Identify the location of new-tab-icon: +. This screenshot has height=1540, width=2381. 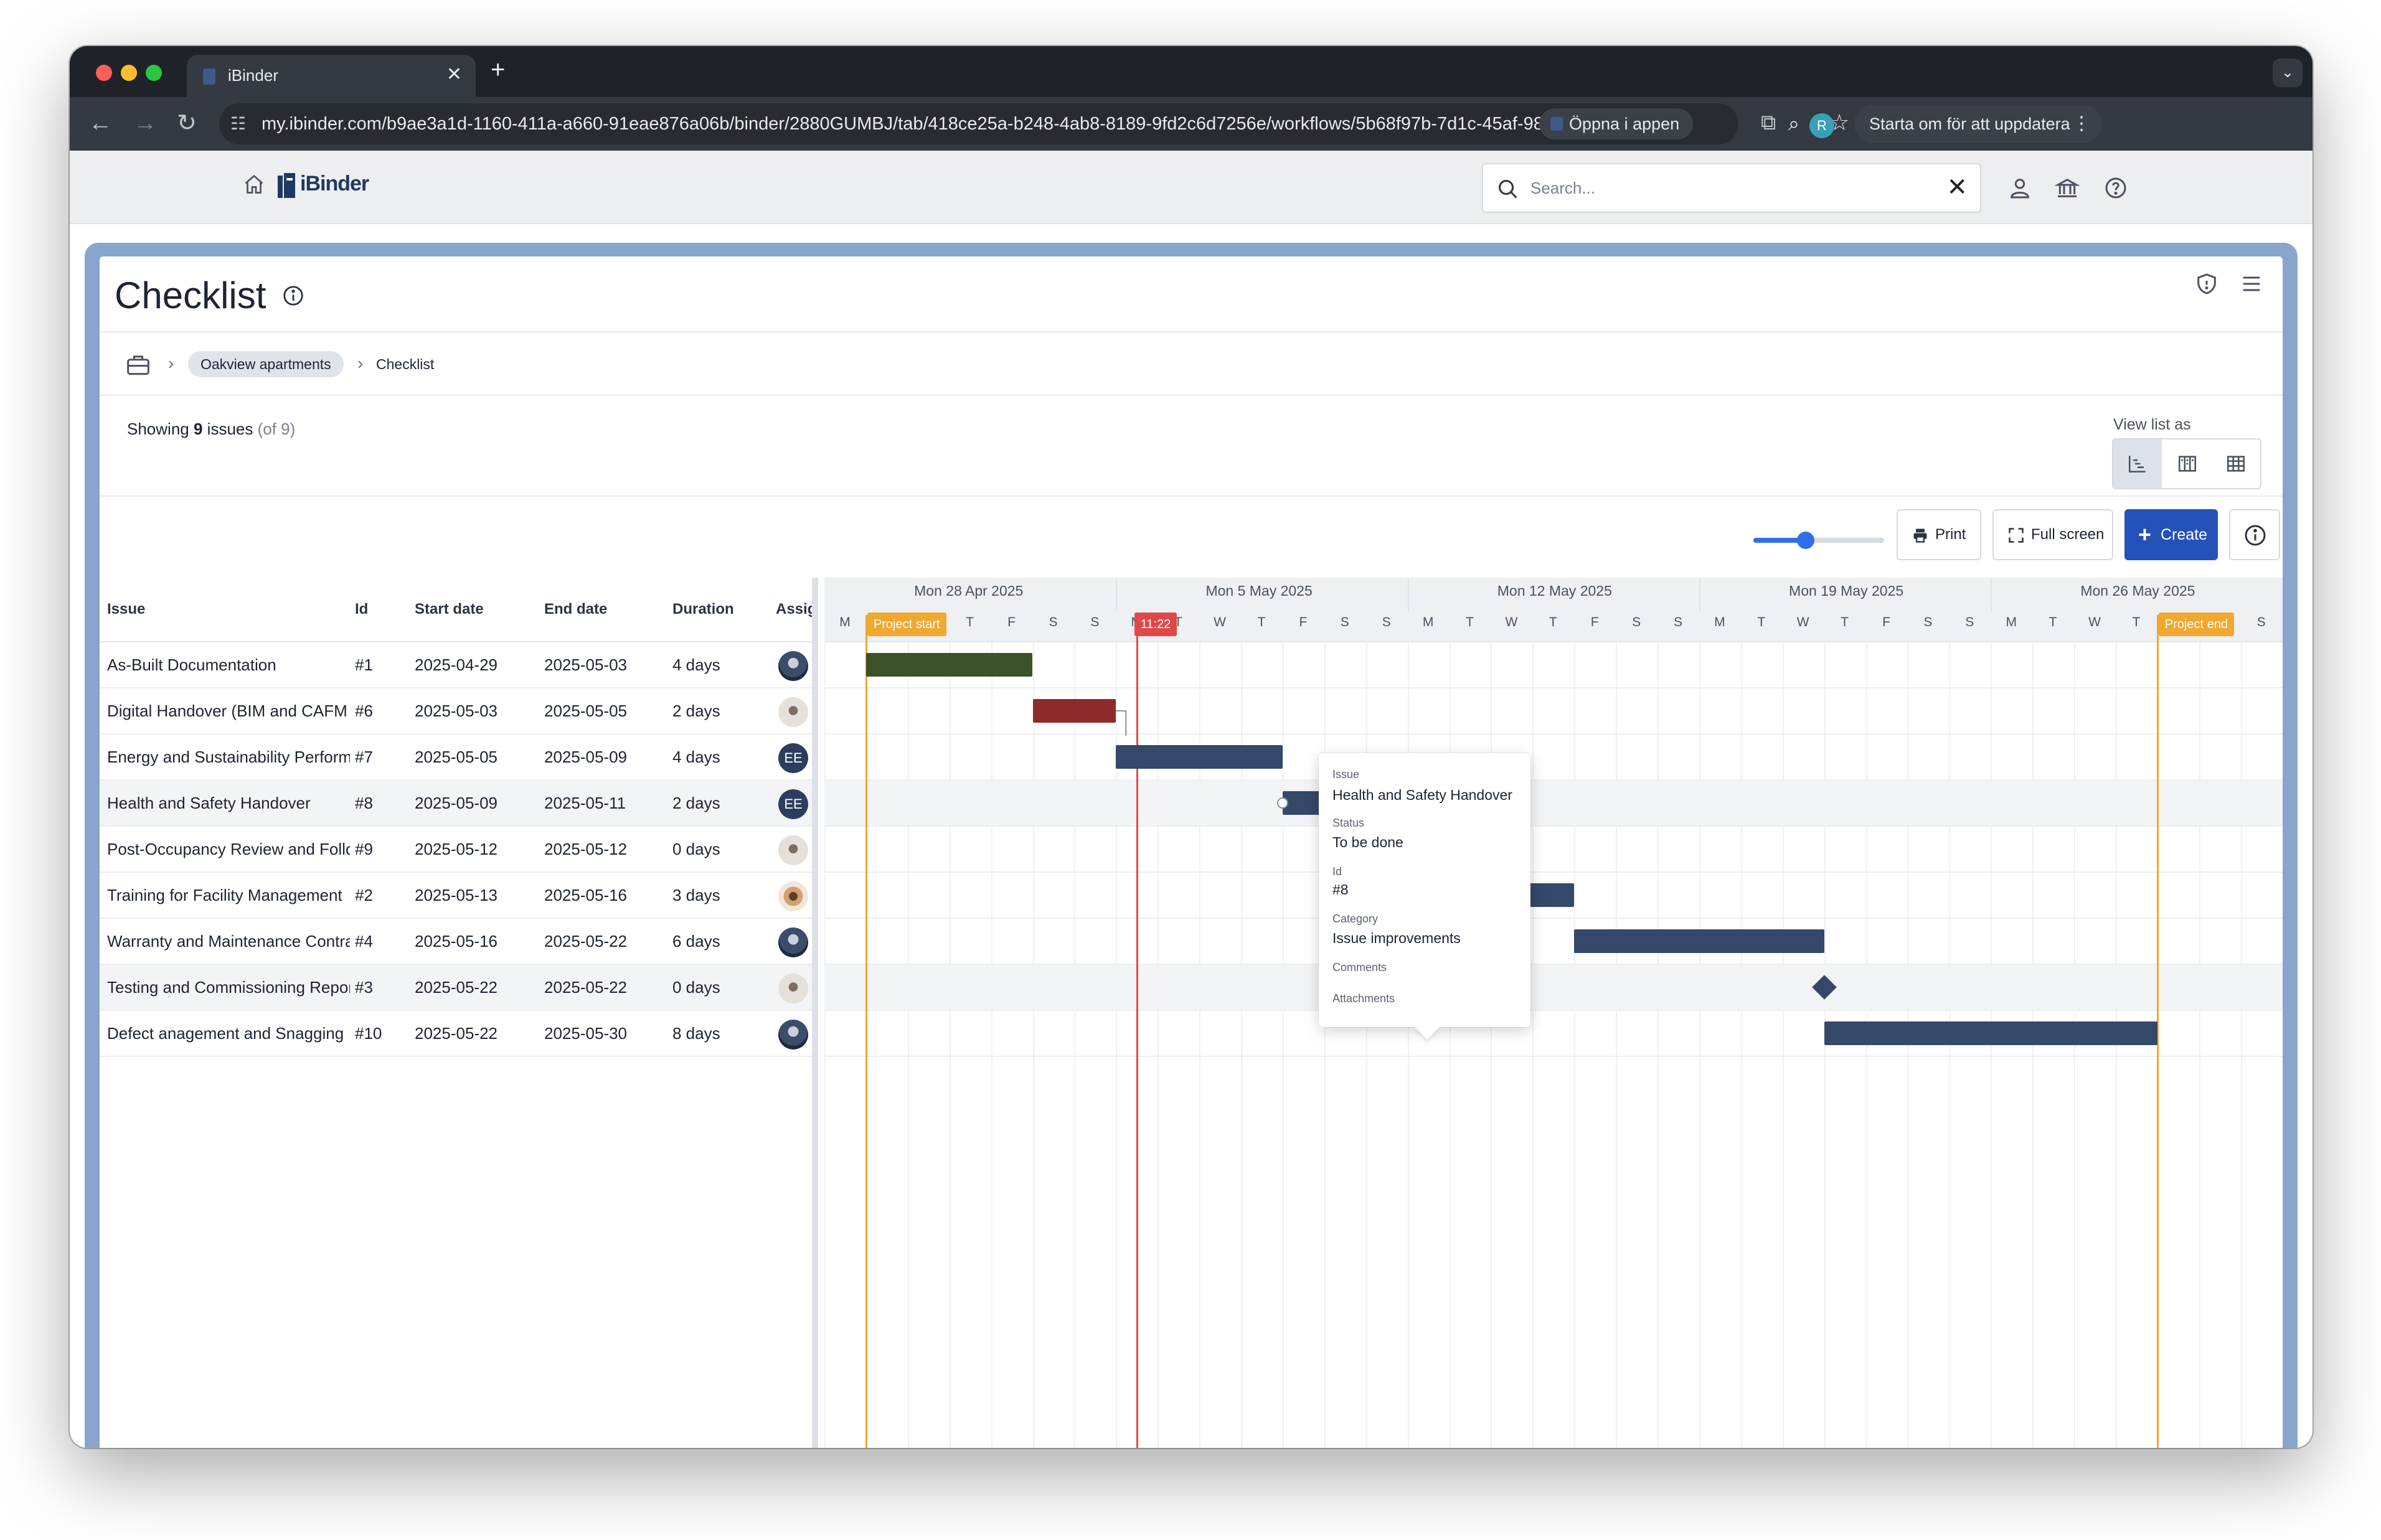
(498, 70).